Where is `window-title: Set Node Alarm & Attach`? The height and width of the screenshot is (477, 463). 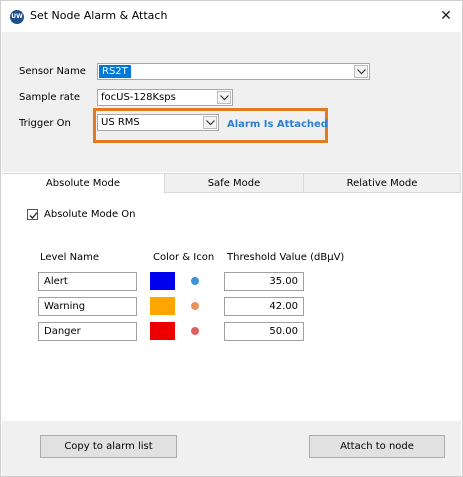 window-title: Set Node Alarm & Attach is located at coordinates (99, 15).